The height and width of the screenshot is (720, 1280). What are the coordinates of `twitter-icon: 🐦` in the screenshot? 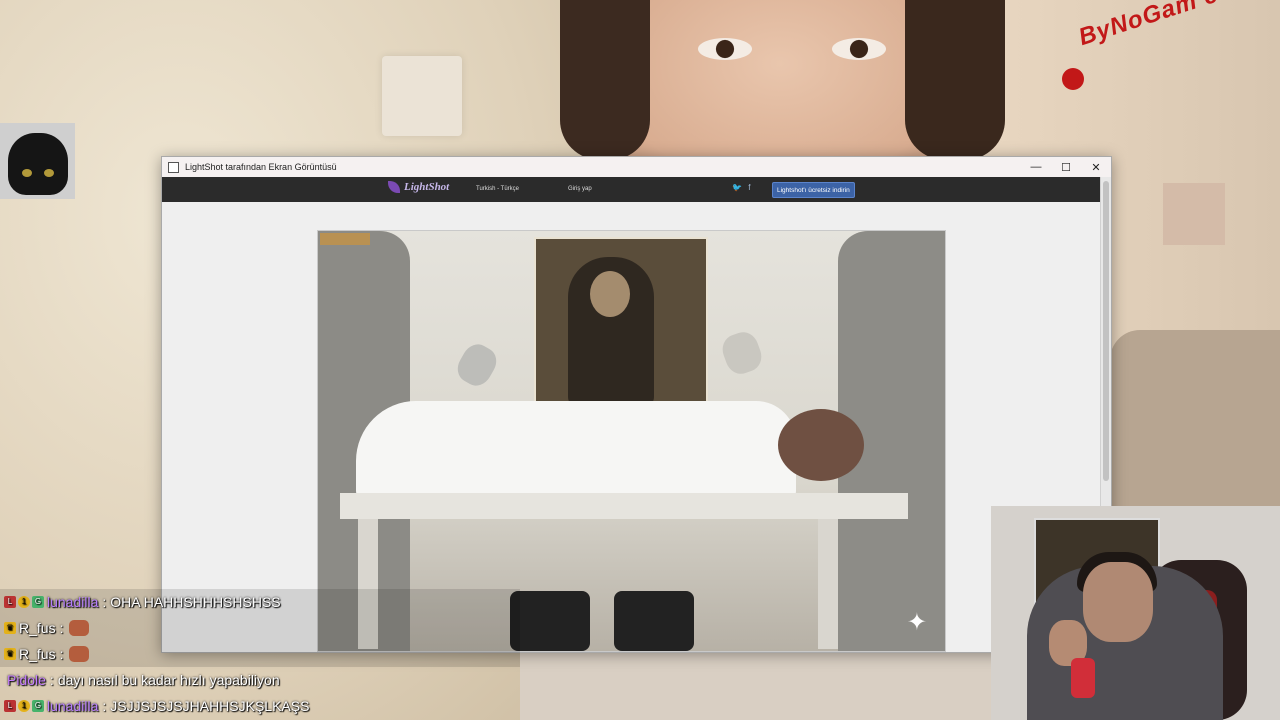 It's located at (737, 187).